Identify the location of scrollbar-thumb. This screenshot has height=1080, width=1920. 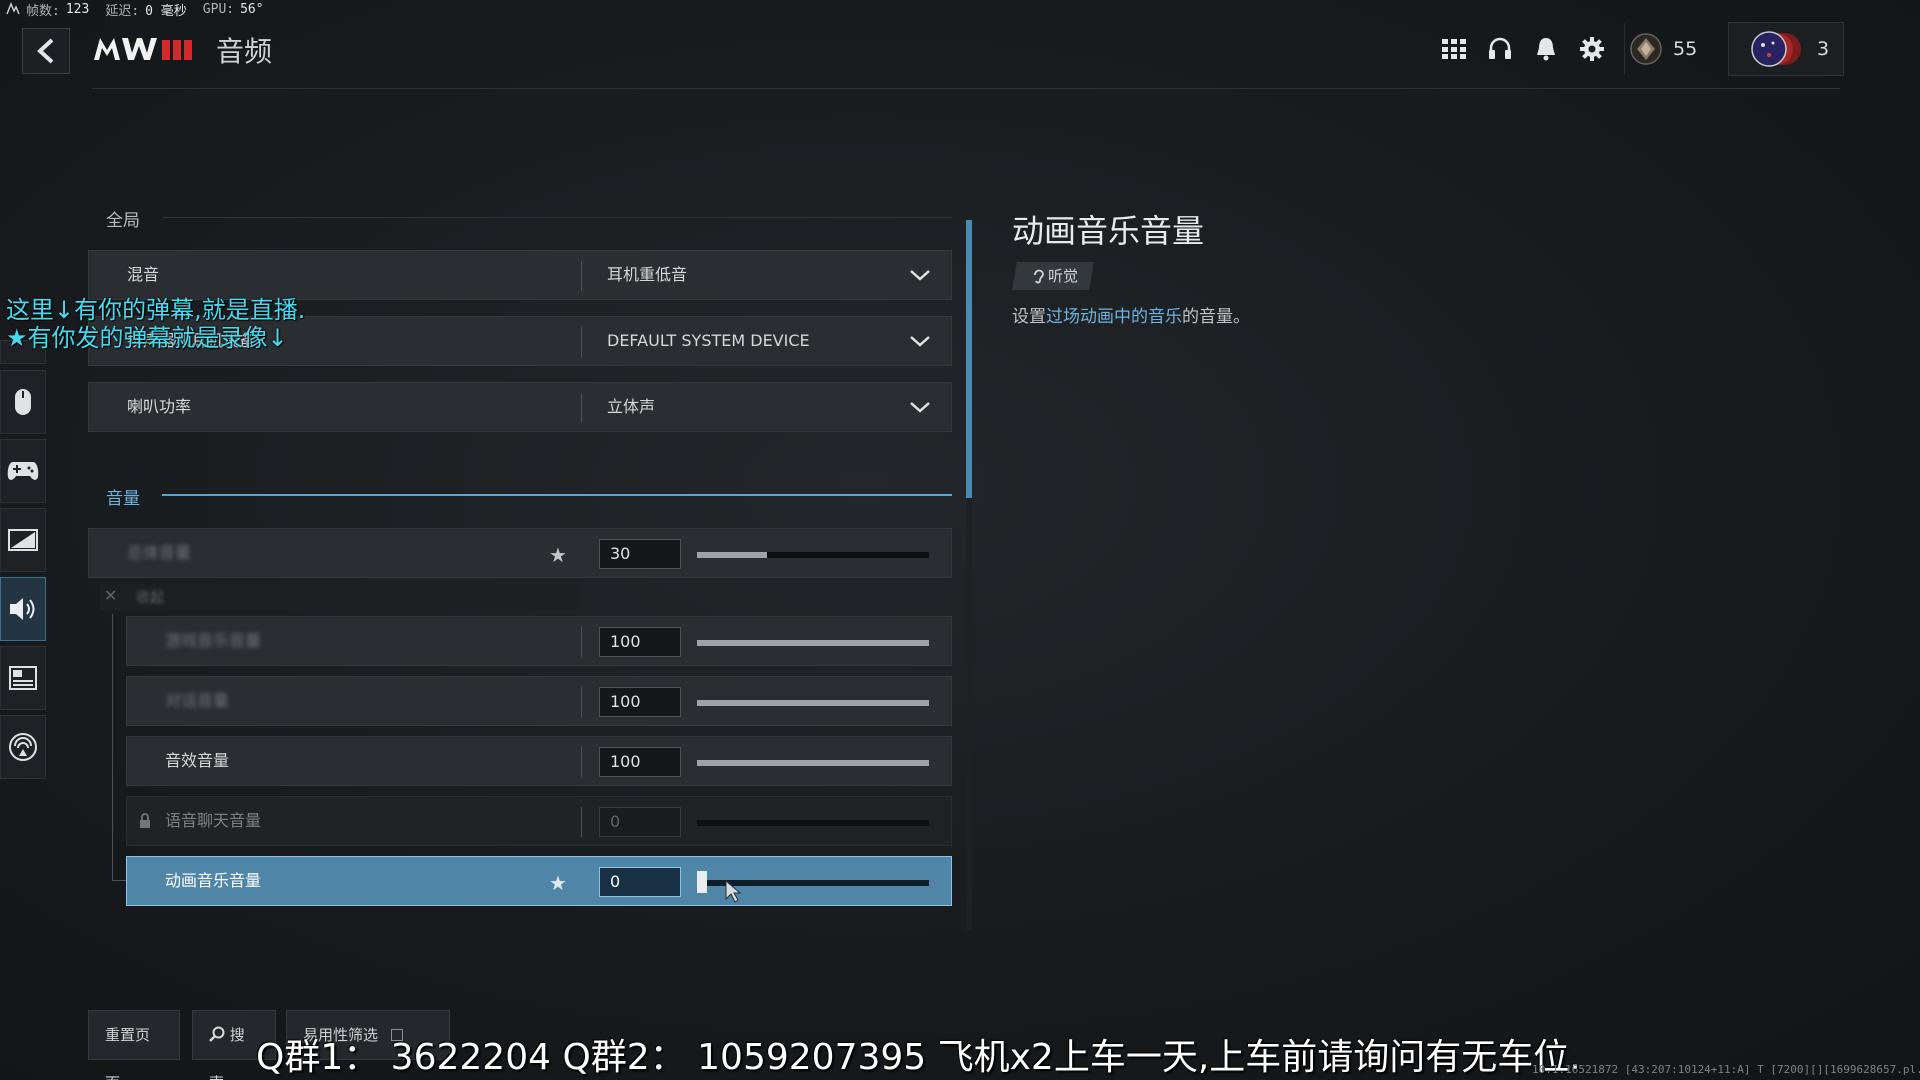
(969, 359).